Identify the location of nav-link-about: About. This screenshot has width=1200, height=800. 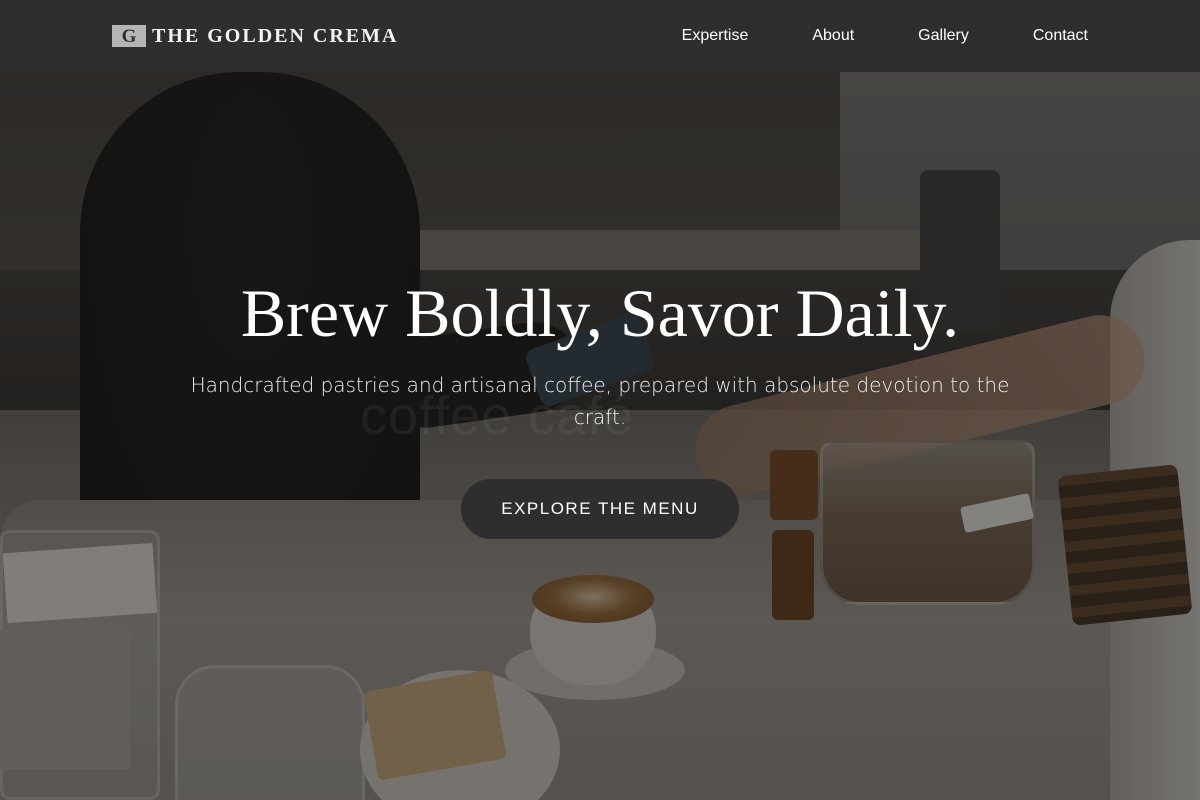
(801, 36).